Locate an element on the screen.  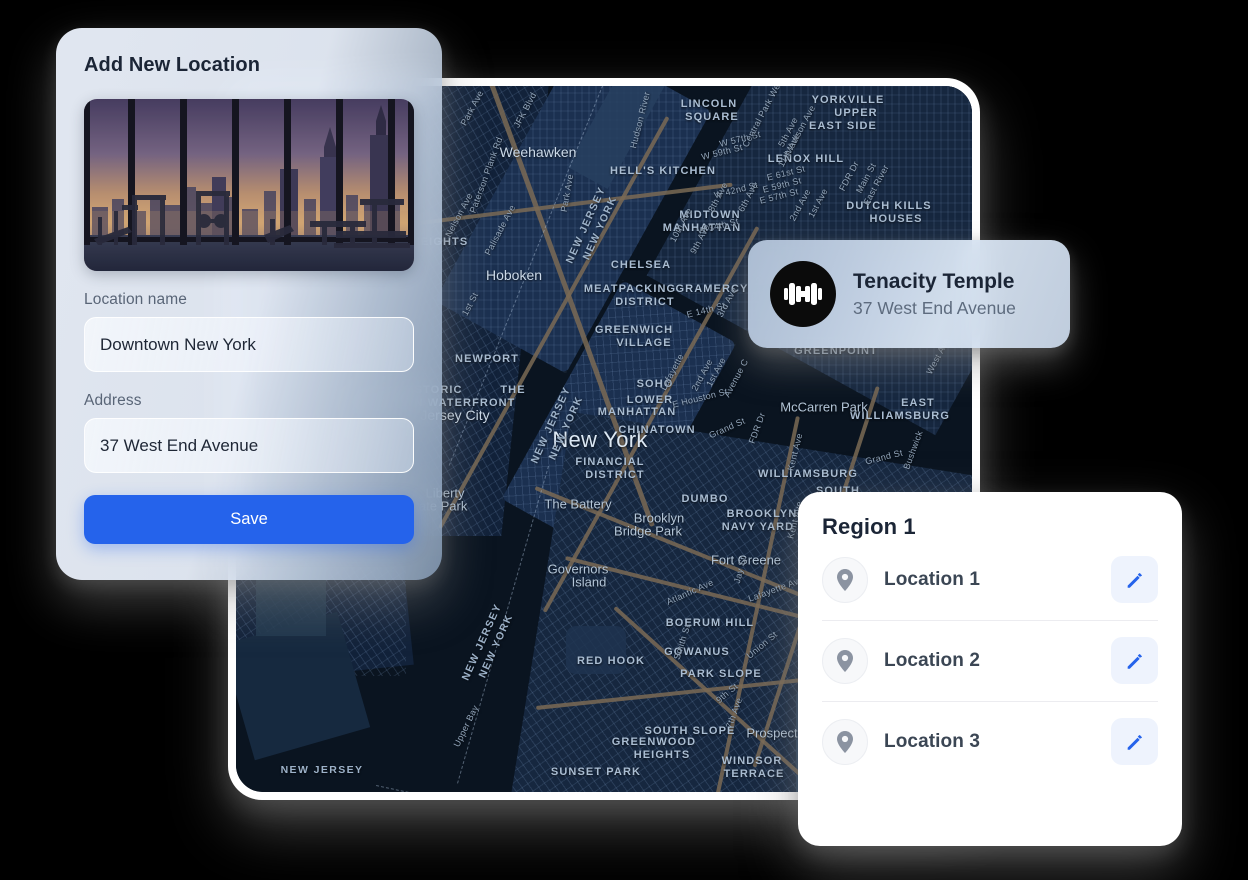
location-name-label: Location name is located at coordinates (135, 299).